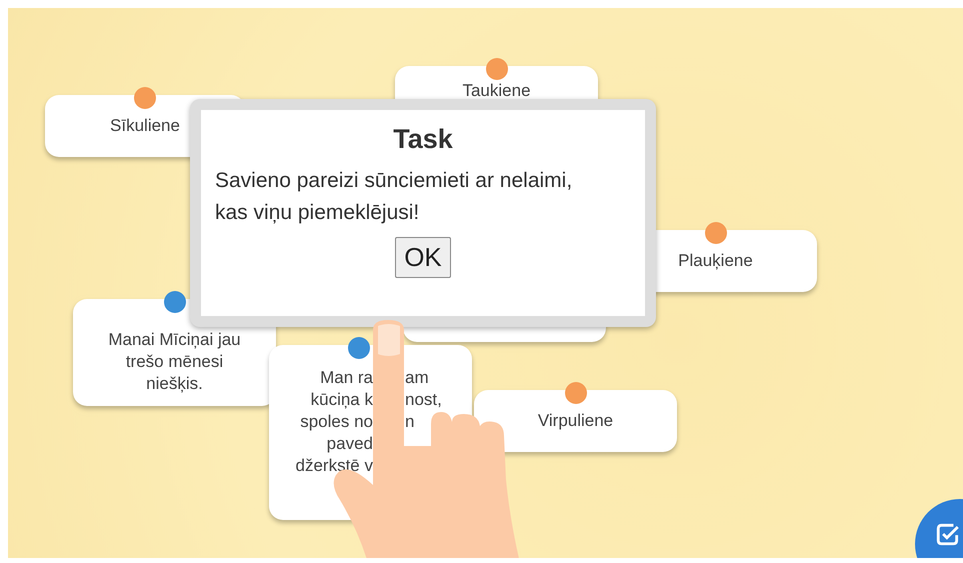 The width and height of the screenshot is (963, 563). Describe the element at coordinates (341, 400) in the screenshot. I see `card-text: kūciņa k` at that location.